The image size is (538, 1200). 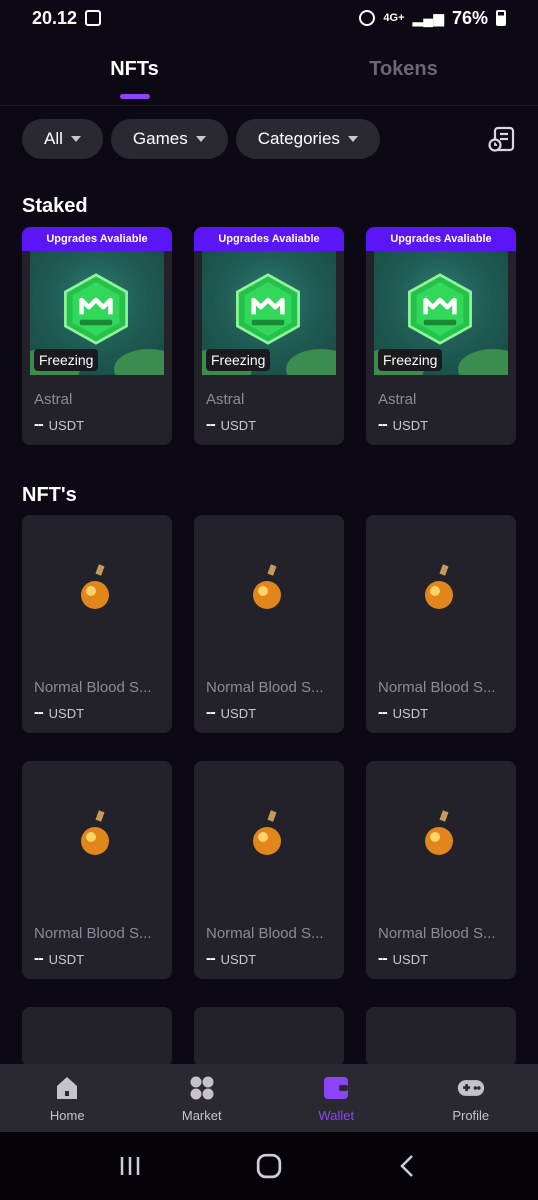 I want to click on tab-tokens: Tokens, so click(x=403, y=74).